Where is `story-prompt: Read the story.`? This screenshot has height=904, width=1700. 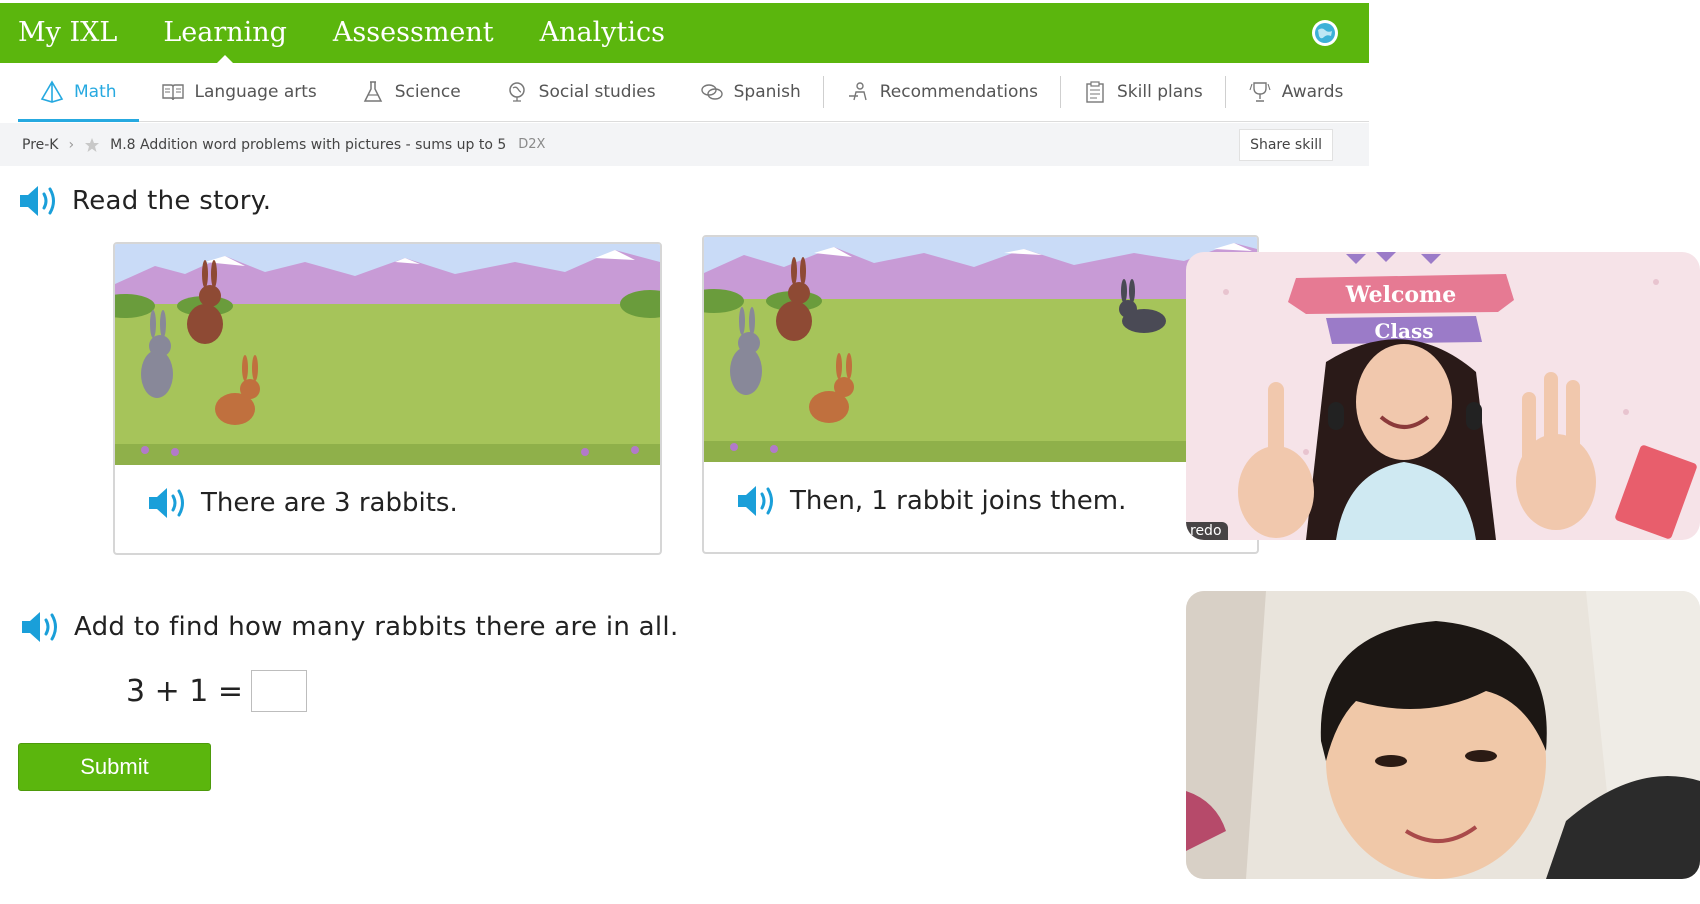
story-prompt: Read the story. is located at coordinates (144, 201).